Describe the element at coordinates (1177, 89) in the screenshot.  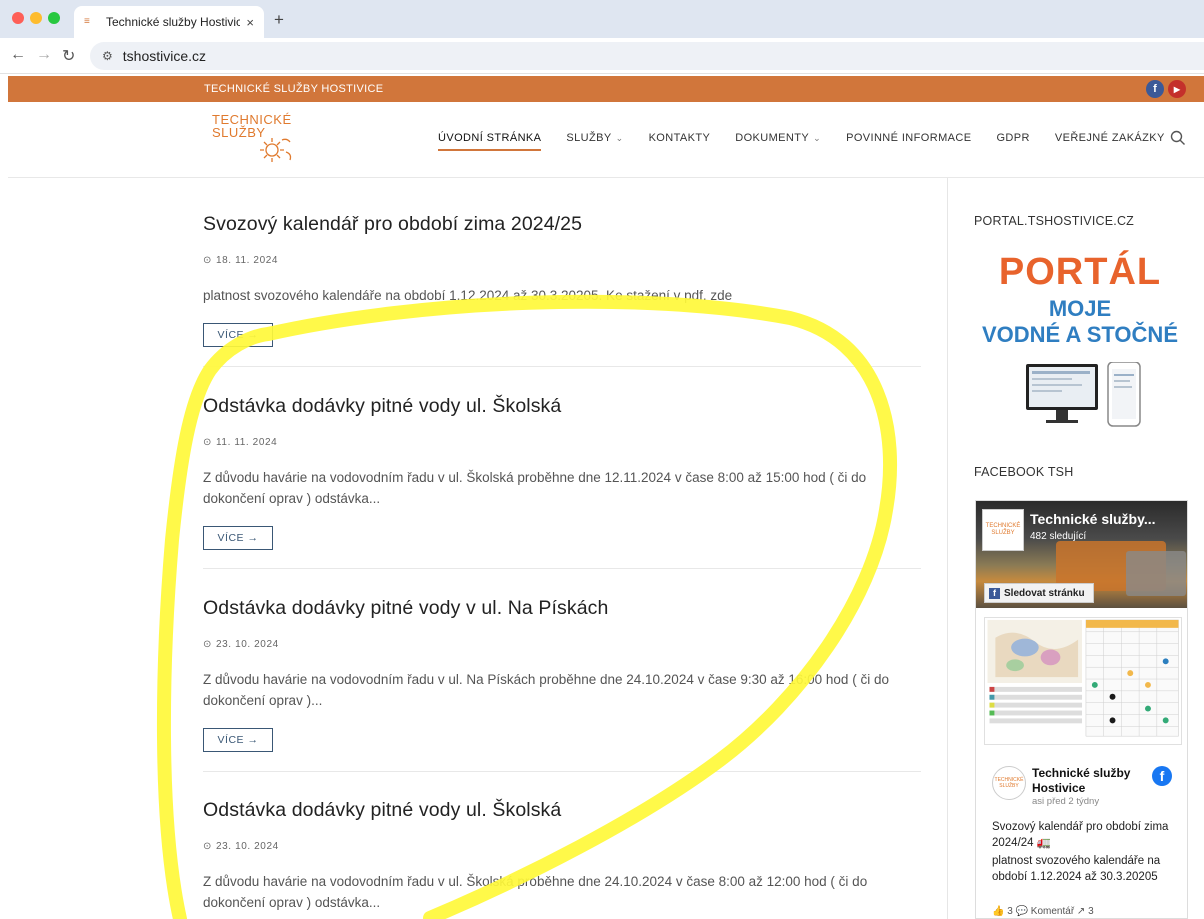
I see `youtube-icon: ▶` at that location.